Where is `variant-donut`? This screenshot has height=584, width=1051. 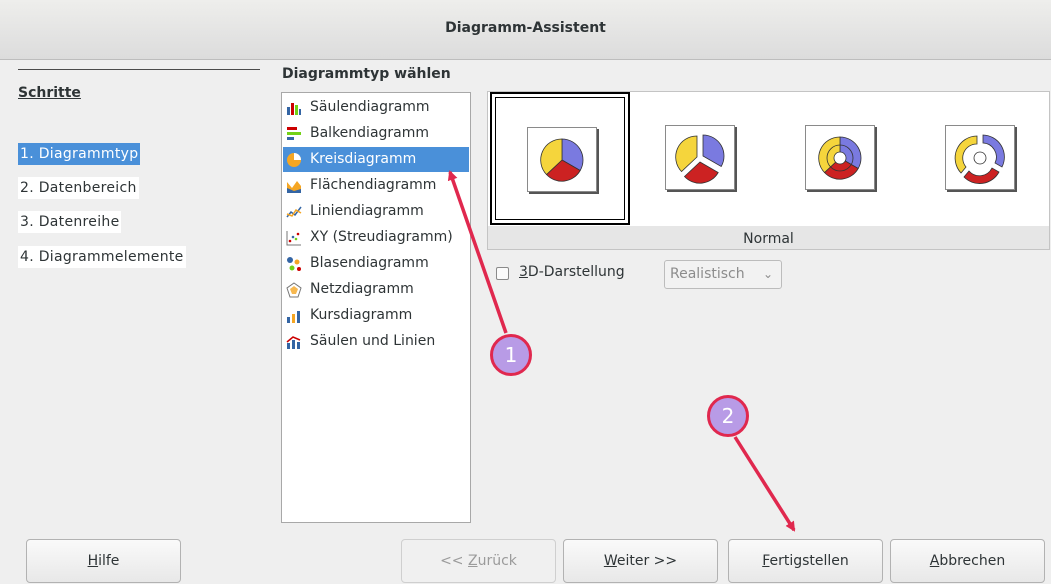 variant-donut is located at coordinates (840, 158).